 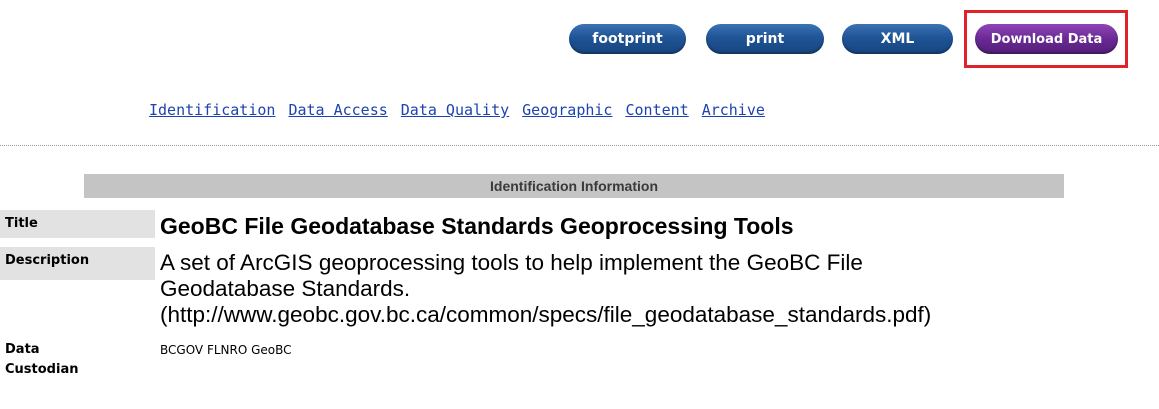 I want to click on nav-link-identification: Identification, so click(x=212, y=110).